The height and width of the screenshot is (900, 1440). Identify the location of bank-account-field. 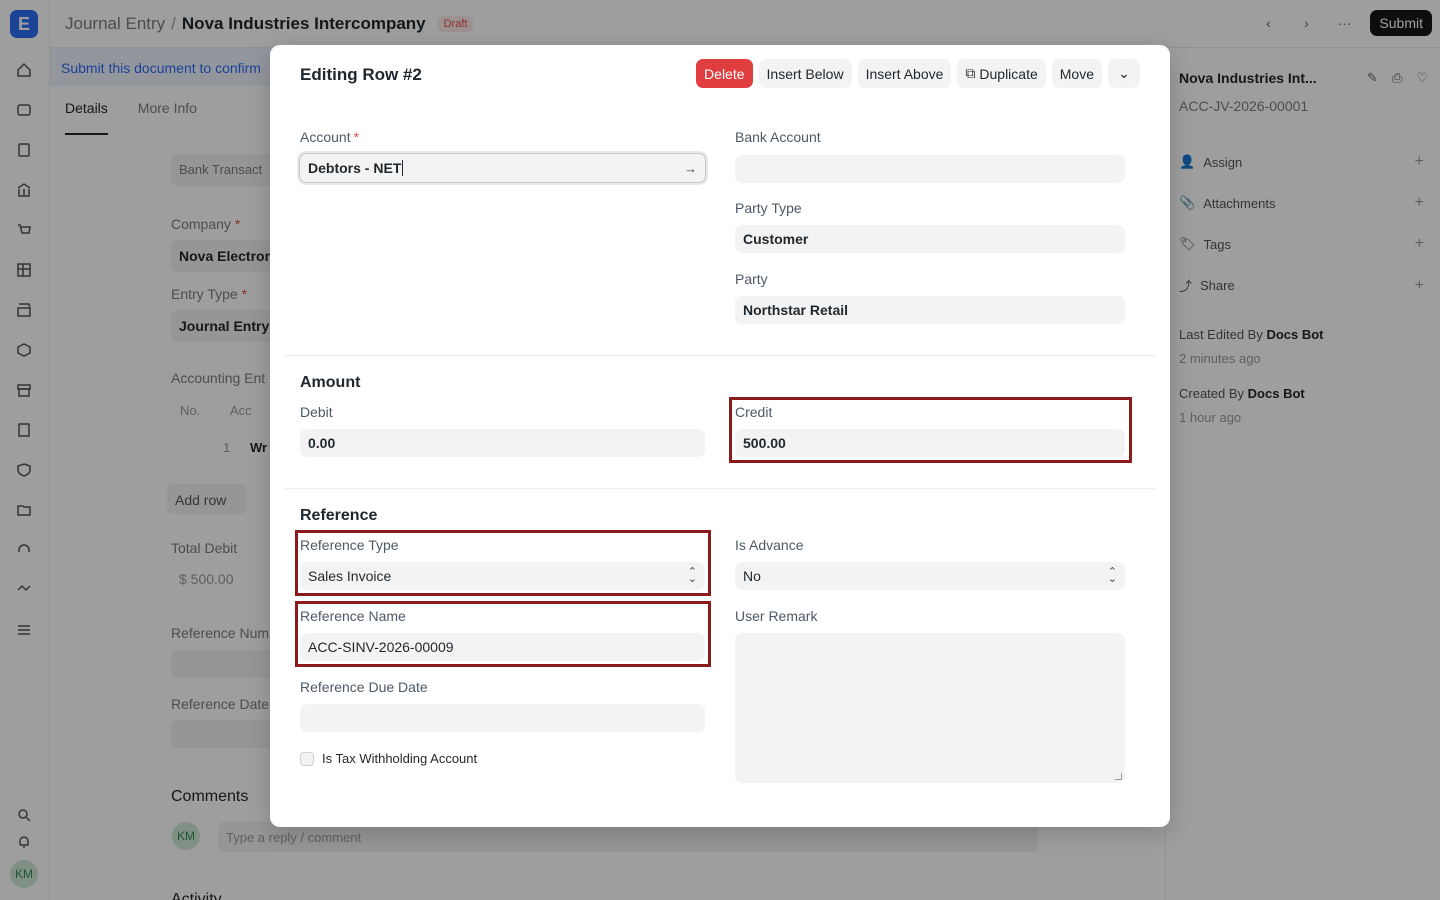
(930, 169).